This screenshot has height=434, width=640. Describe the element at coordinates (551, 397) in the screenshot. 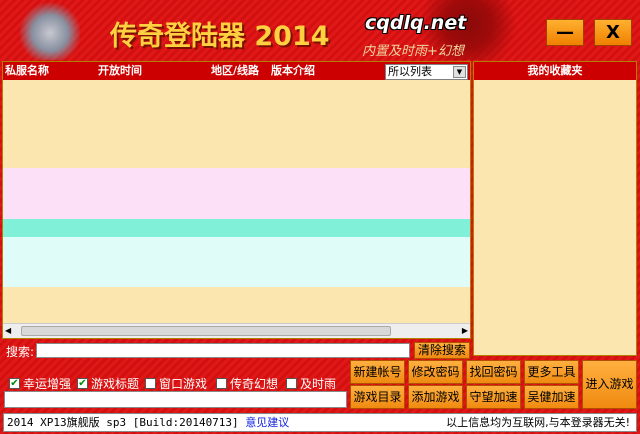

I see `wujian-accelerate-button: 吴健加速` at that location.